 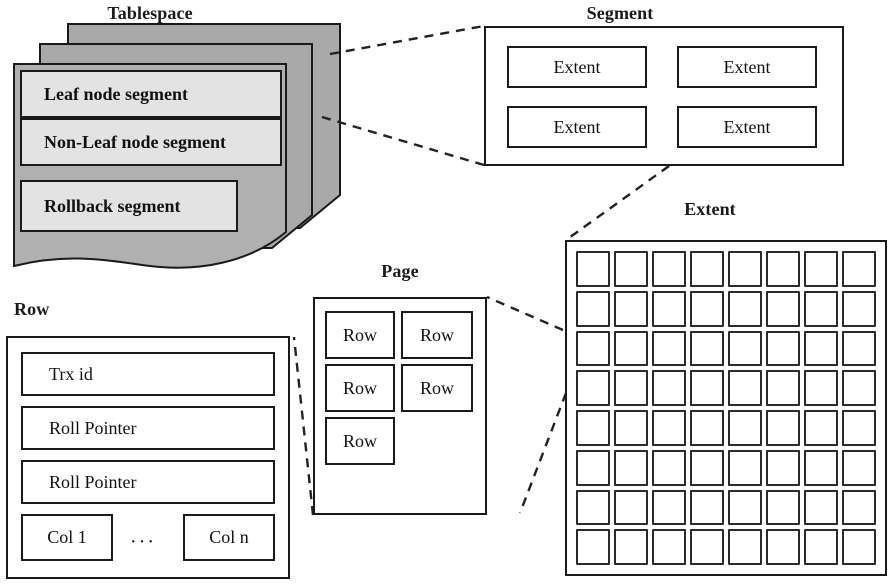 I want to click on row-column-first: Col 1, so click(x=67, y=537).